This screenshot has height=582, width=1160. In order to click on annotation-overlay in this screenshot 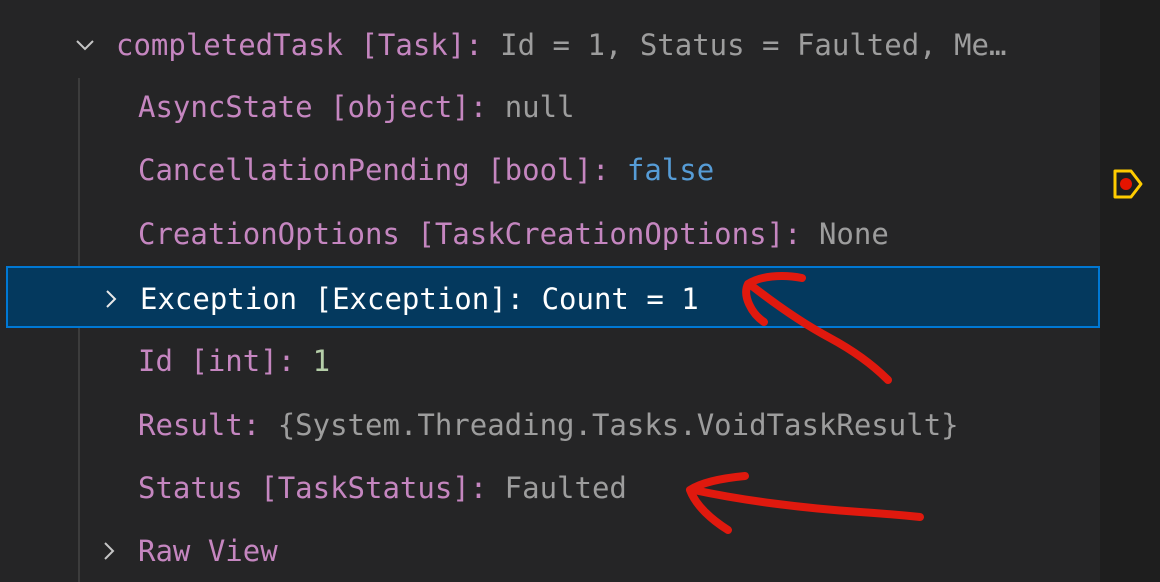, I will do `click(805, 403)`.